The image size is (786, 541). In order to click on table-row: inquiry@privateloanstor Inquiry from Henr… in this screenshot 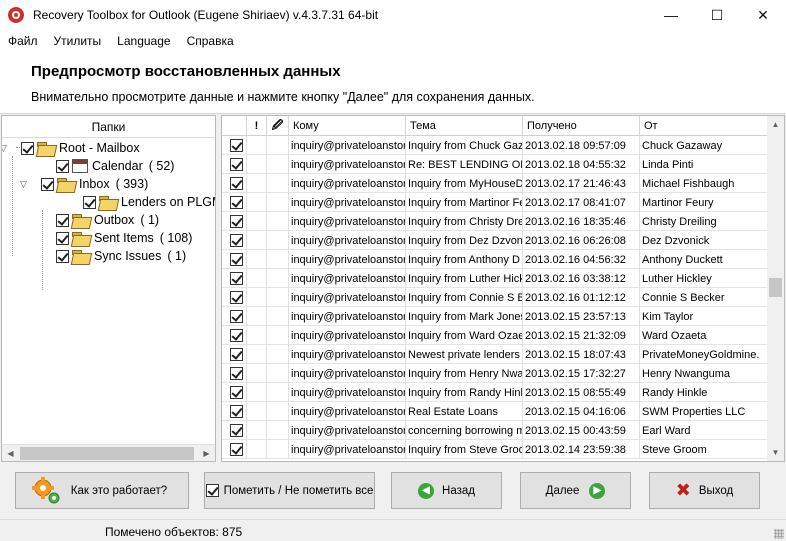, I will do `click(495, 373)`.